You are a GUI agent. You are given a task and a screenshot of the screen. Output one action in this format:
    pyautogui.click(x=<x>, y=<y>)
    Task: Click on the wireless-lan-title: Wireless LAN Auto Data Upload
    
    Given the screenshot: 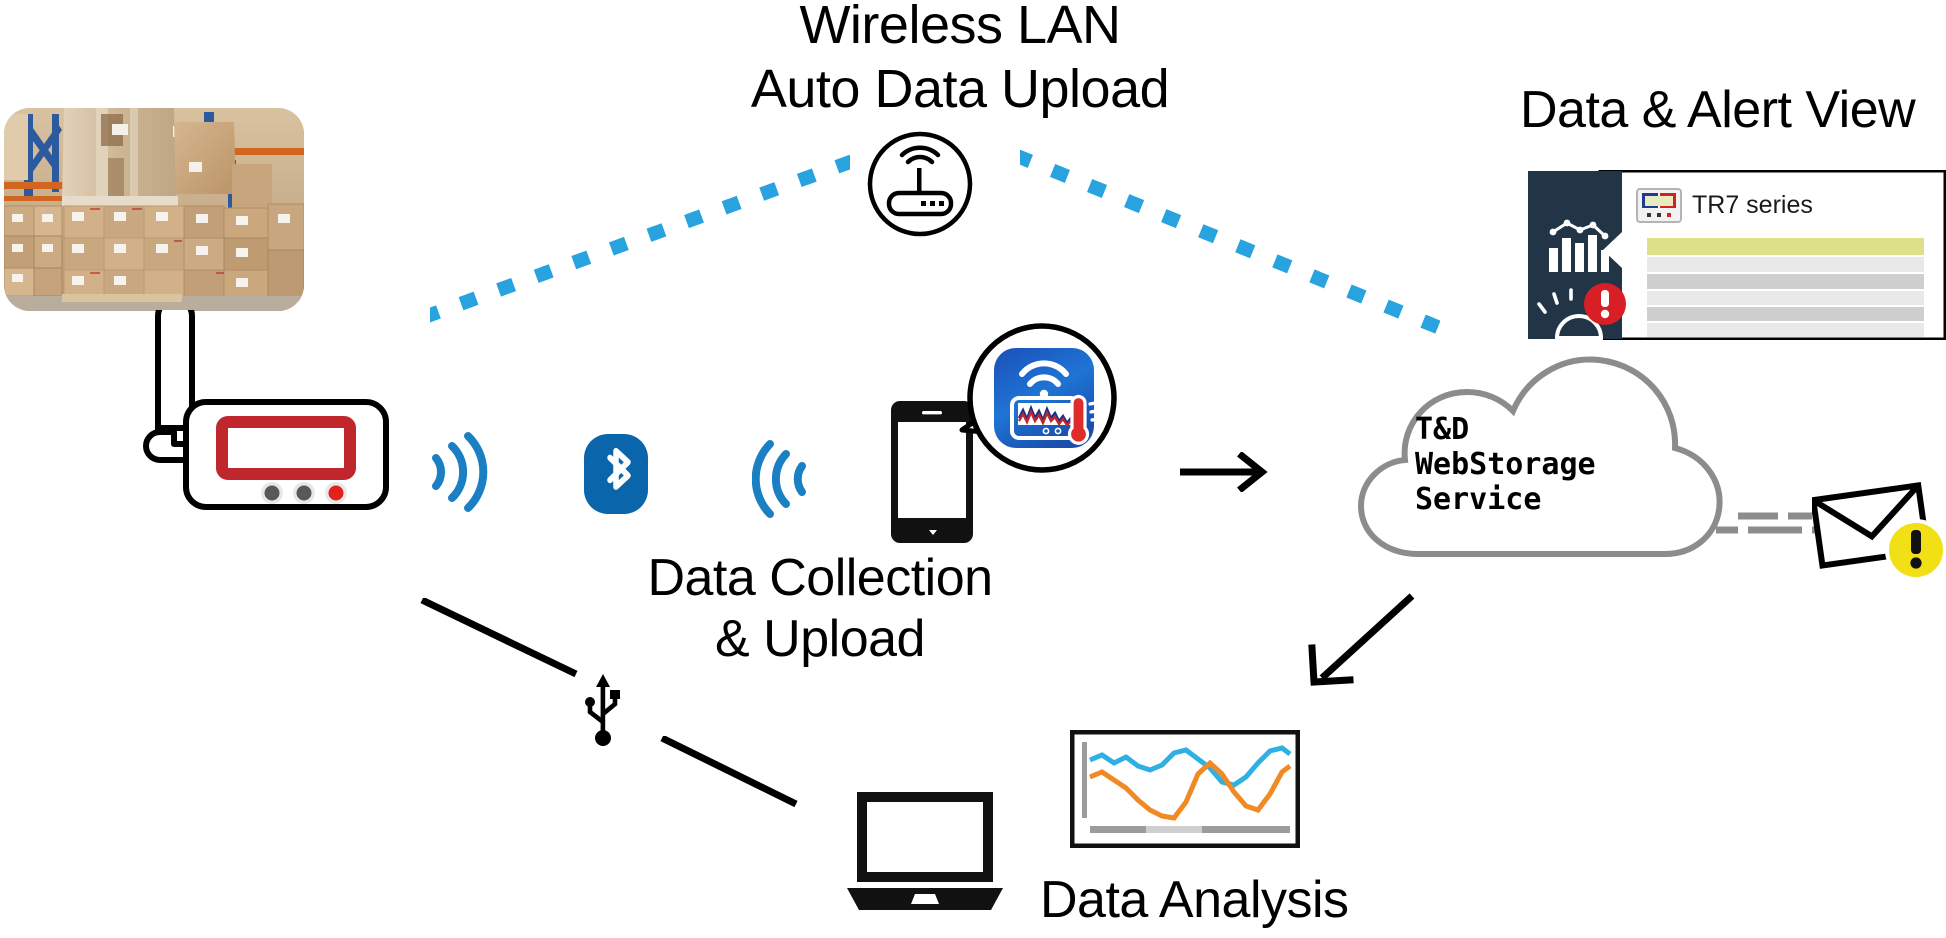 What is the action you would take?
    pyautogui.click(x=960, y=59)
    